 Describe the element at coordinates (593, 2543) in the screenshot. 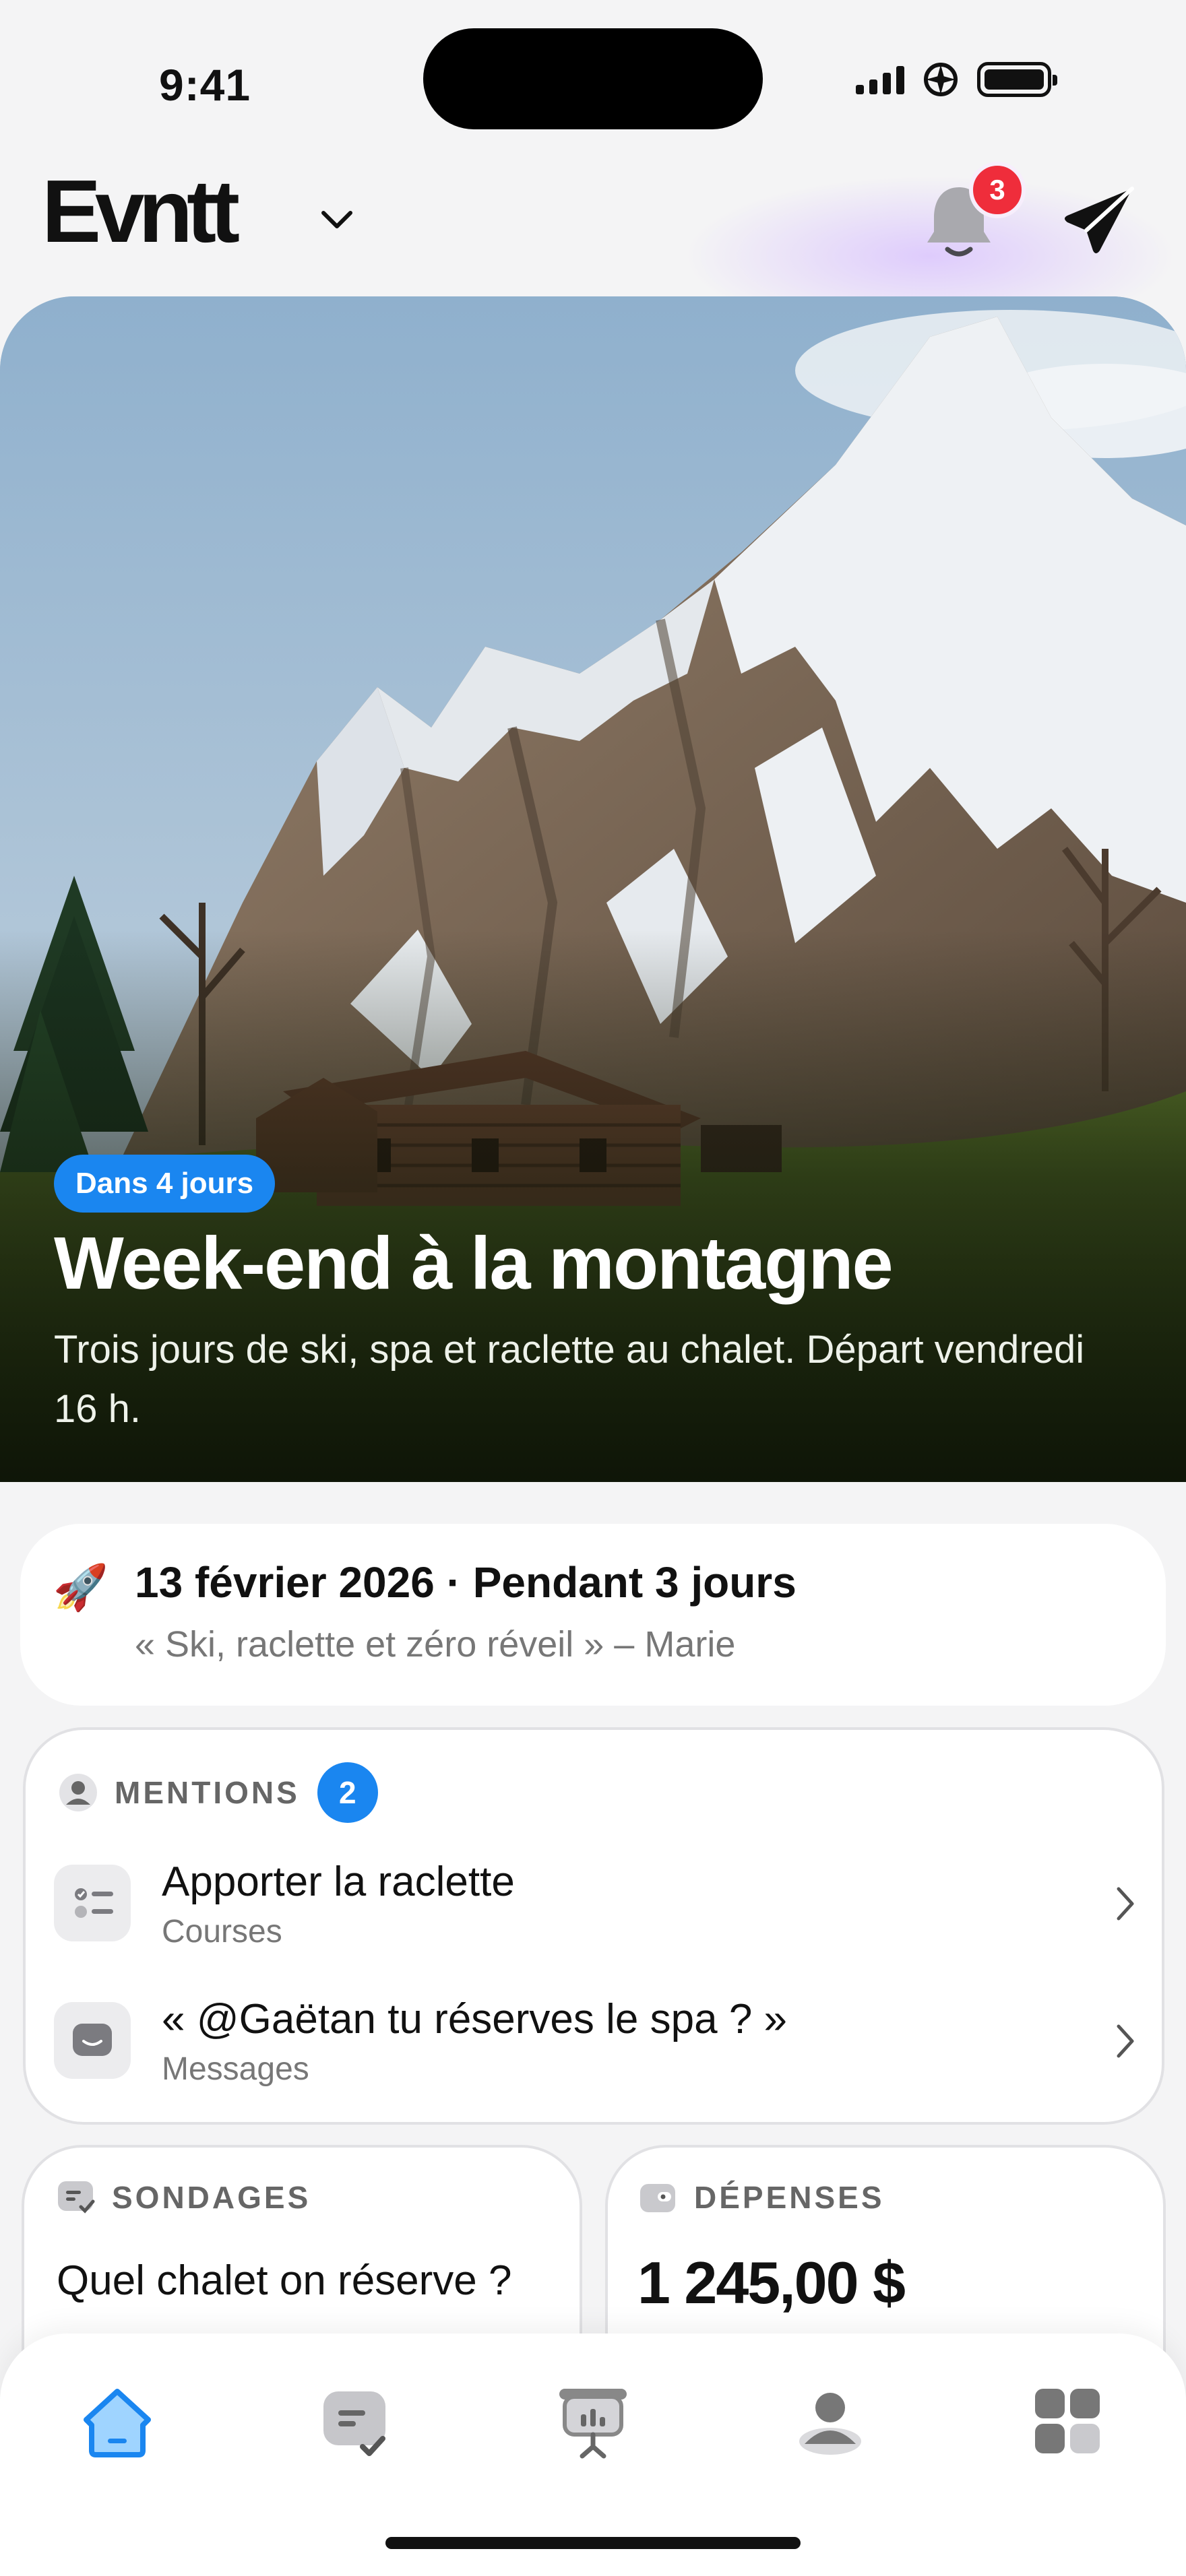

I see `home-indicator` at that location.